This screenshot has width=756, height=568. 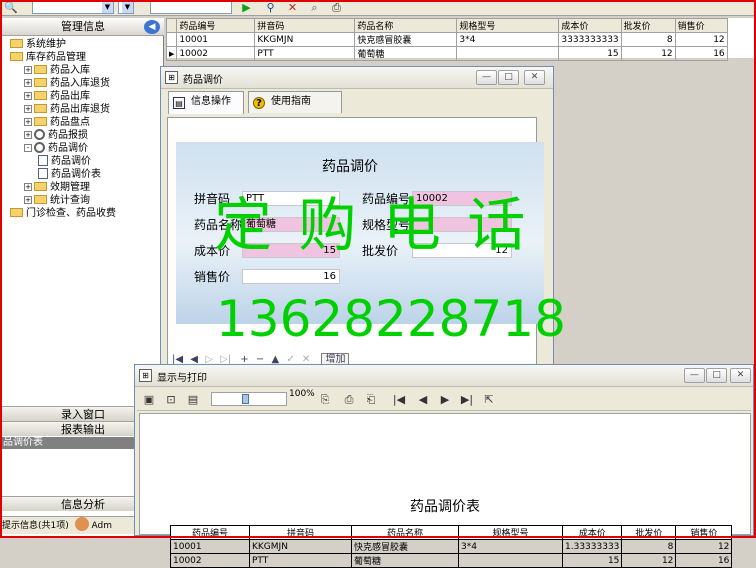 I want to click on toolbar-combo-1: ▼, so click(x=73, y=7).